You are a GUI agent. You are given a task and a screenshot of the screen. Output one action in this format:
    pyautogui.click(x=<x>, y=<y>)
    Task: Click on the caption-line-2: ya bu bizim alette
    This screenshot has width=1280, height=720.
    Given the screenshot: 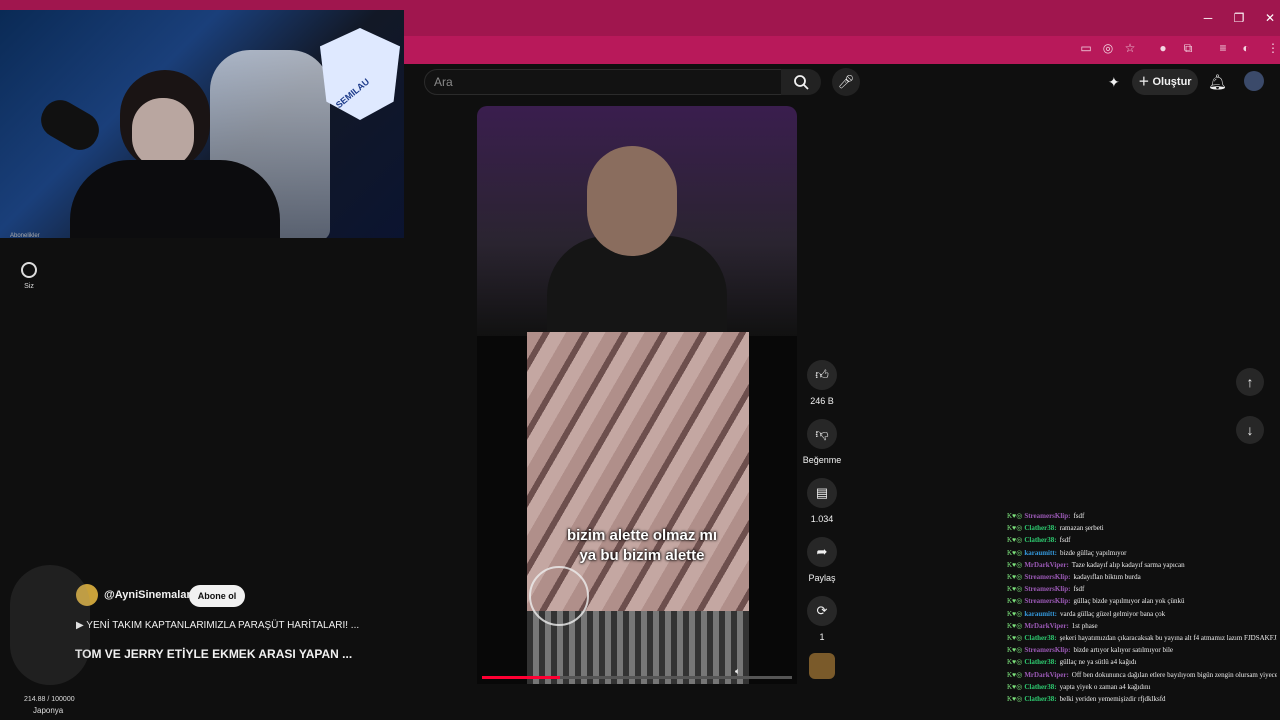 What is the action you would take?
    pyautogui.click(x=642, y=555)
    